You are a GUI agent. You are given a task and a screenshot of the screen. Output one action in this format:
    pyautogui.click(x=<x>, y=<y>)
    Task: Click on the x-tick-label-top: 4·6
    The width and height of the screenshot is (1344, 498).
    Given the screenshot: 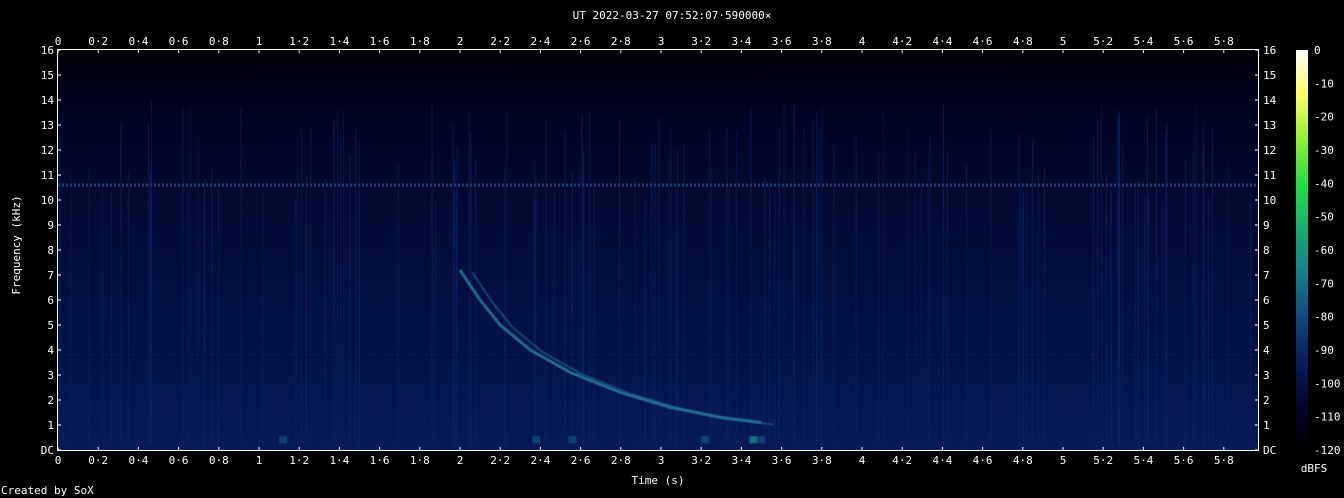 What is the action you would take?
    pyautogui.click(x=983, y=41)
    